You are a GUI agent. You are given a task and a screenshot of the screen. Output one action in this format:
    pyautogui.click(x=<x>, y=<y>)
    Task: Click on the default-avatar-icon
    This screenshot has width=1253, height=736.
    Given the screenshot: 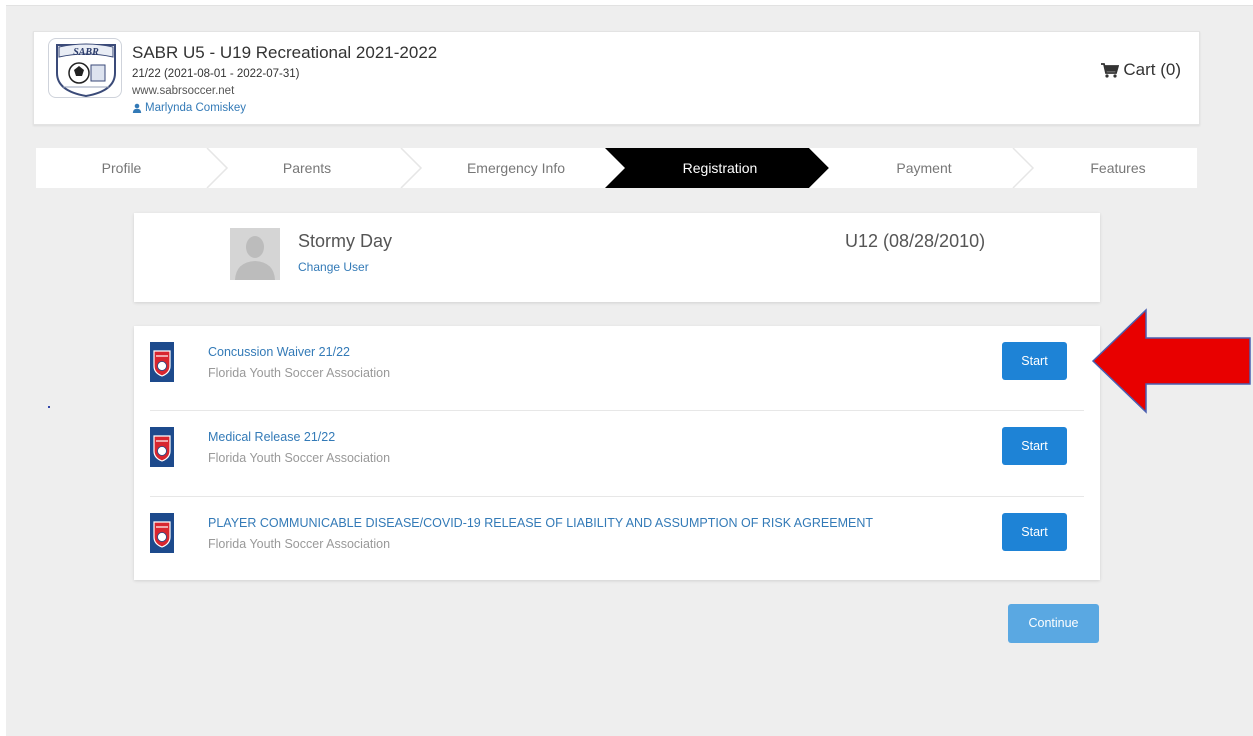 What is the action you would take?
    pyautogui.click(x=255, y=254)
    